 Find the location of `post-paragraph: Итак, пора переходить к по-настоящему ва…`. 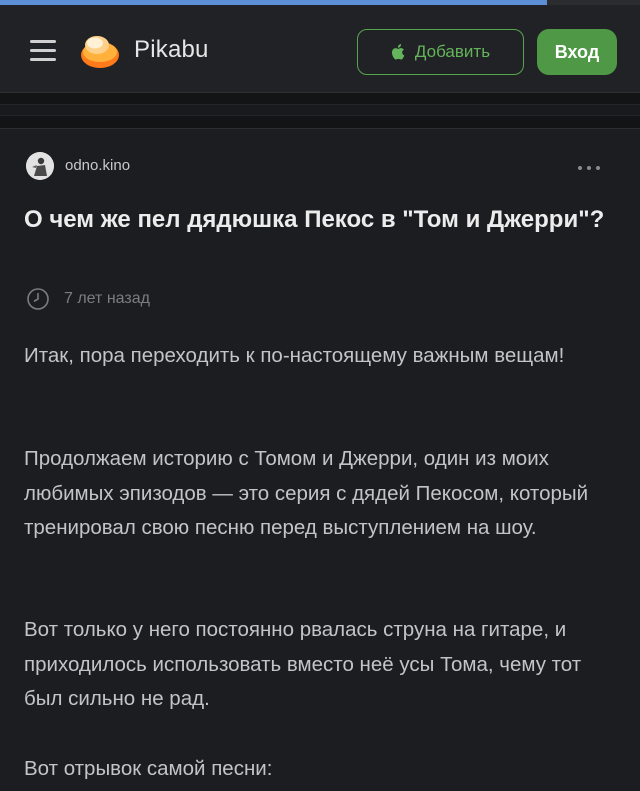

post-paragraph: Итак, пора переходить к по-настоящему ва… is located at coordinates (294, 355).